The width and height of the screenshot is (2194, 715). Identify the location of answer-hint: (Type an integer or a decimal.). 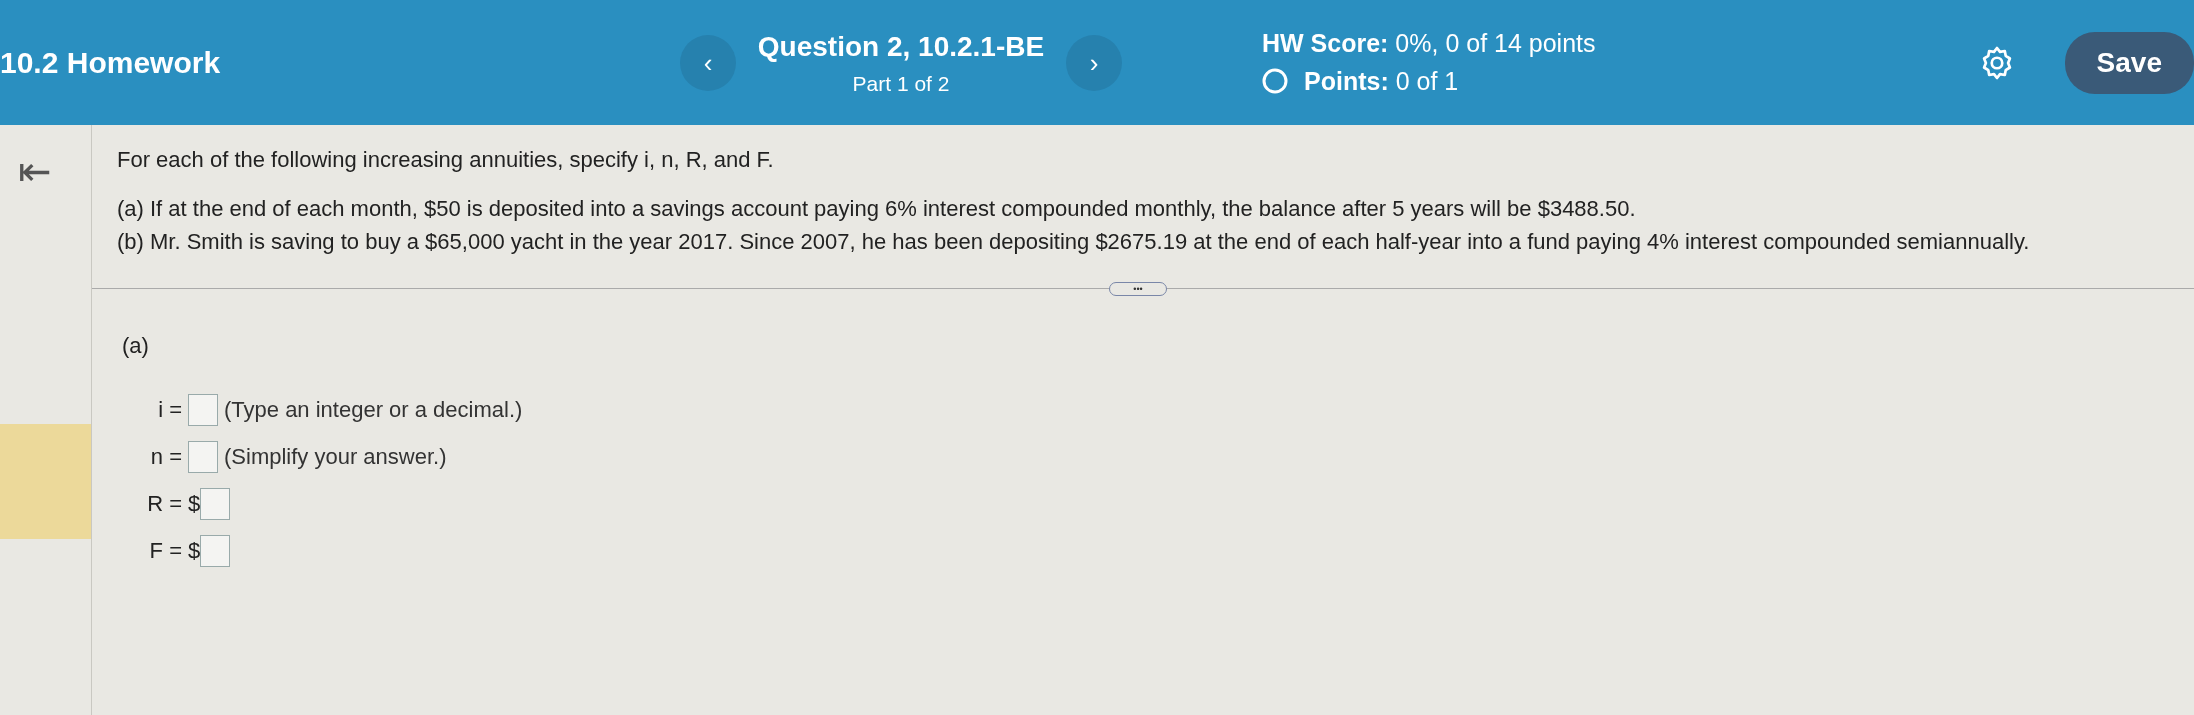
(373, 410).